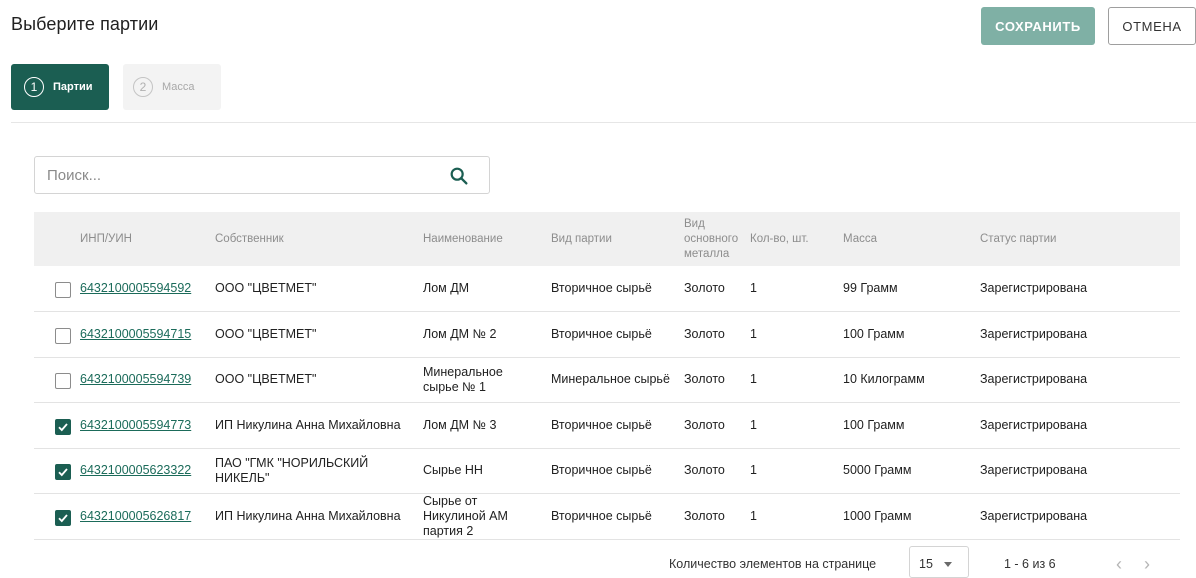 The image size is (1196, 578). I want to click on select-header, so click(57, 239).